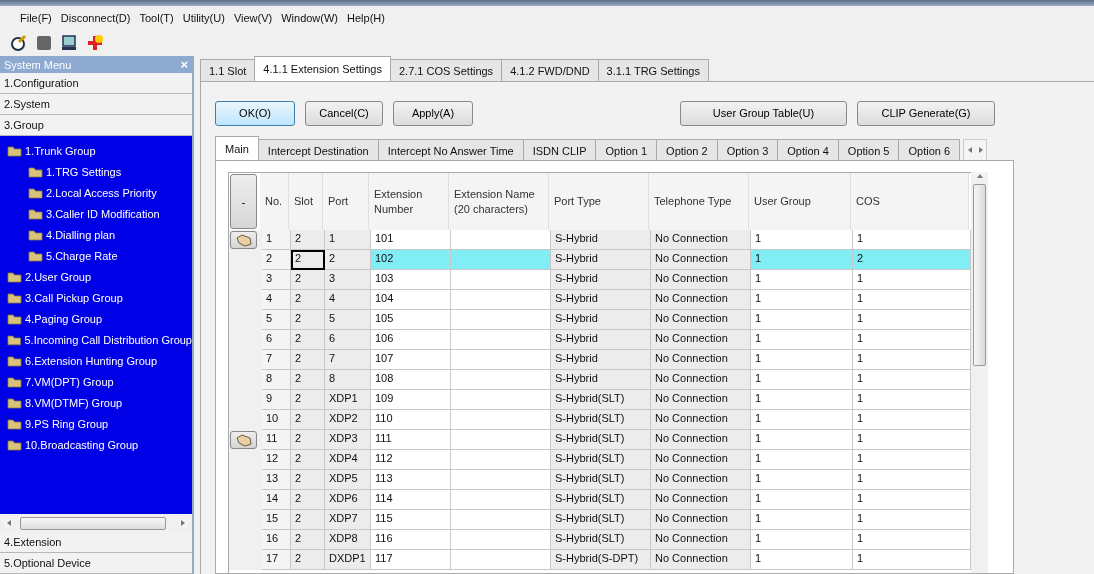 Image resolution: width=1094 pixels, height=574 pixels. What do you see at coordinates (255, 113) in the screenshot?
I see `dialog-button: OK(O)` at bounding box center [255, 113].